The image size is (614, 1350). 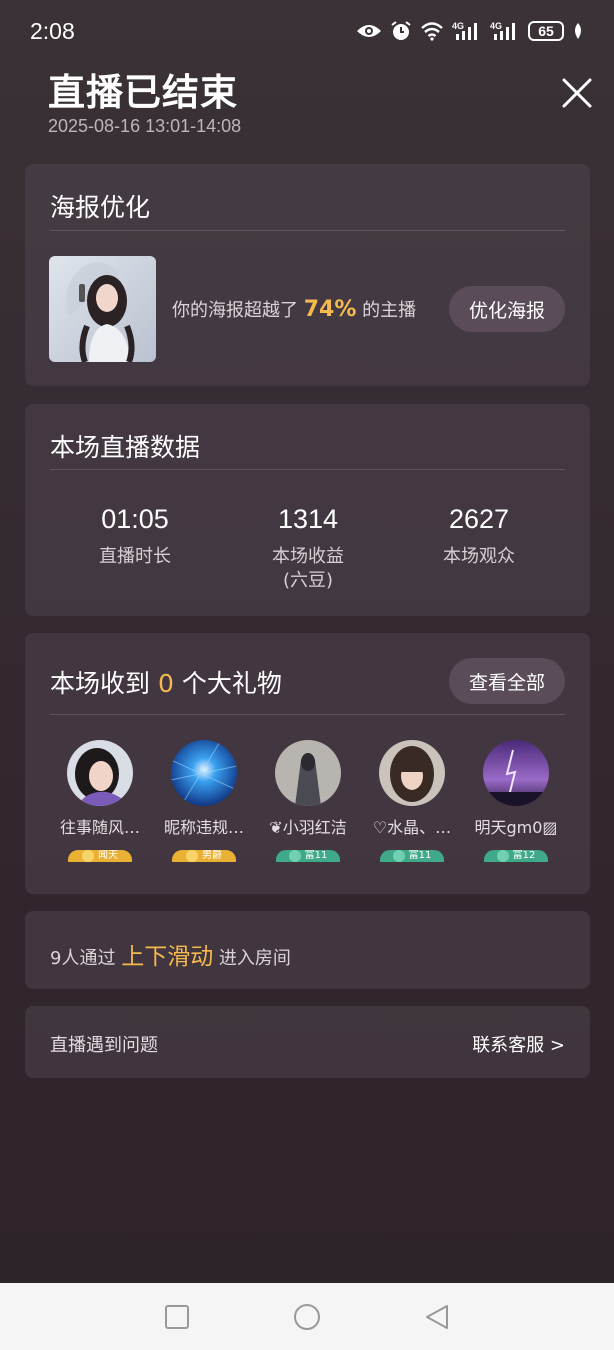 I want to click on level-badge: 富12, so click(x=516, y=856).